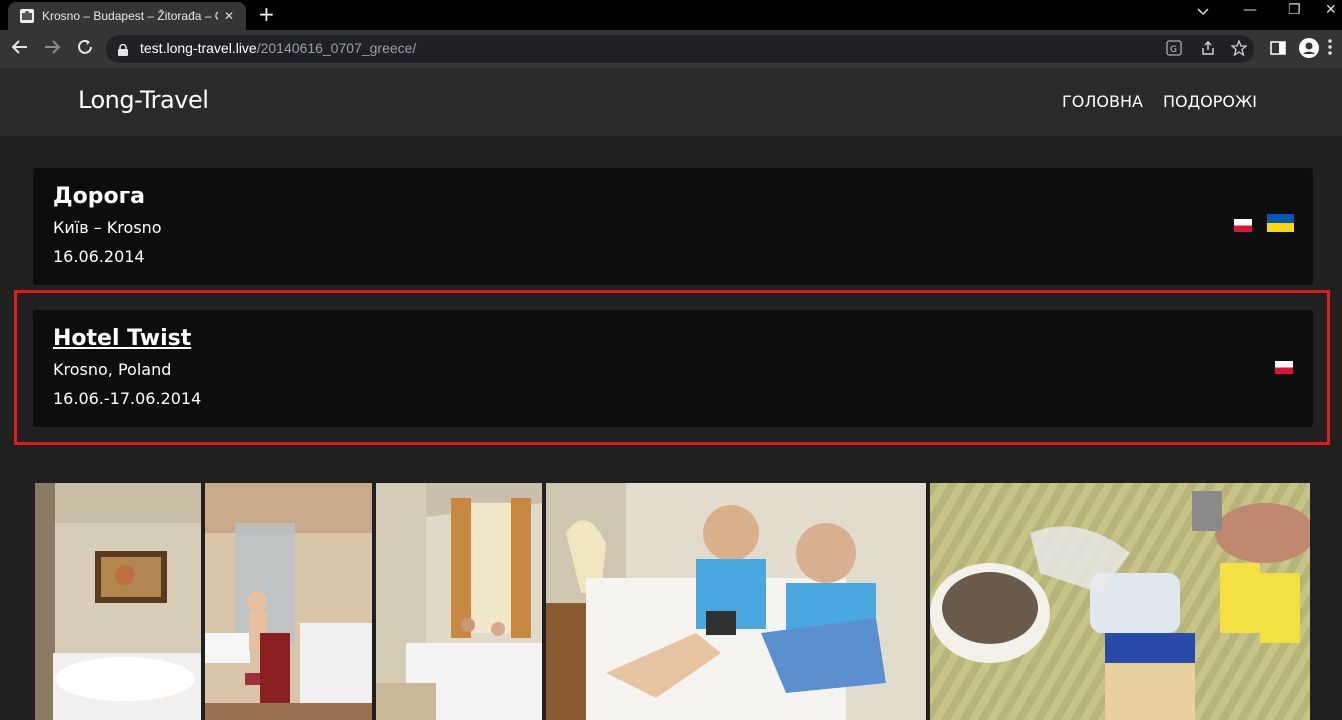  Describe the element at coordinates (1331, 10) in the screenshot. I see `close-window-button: ✕` at that location.